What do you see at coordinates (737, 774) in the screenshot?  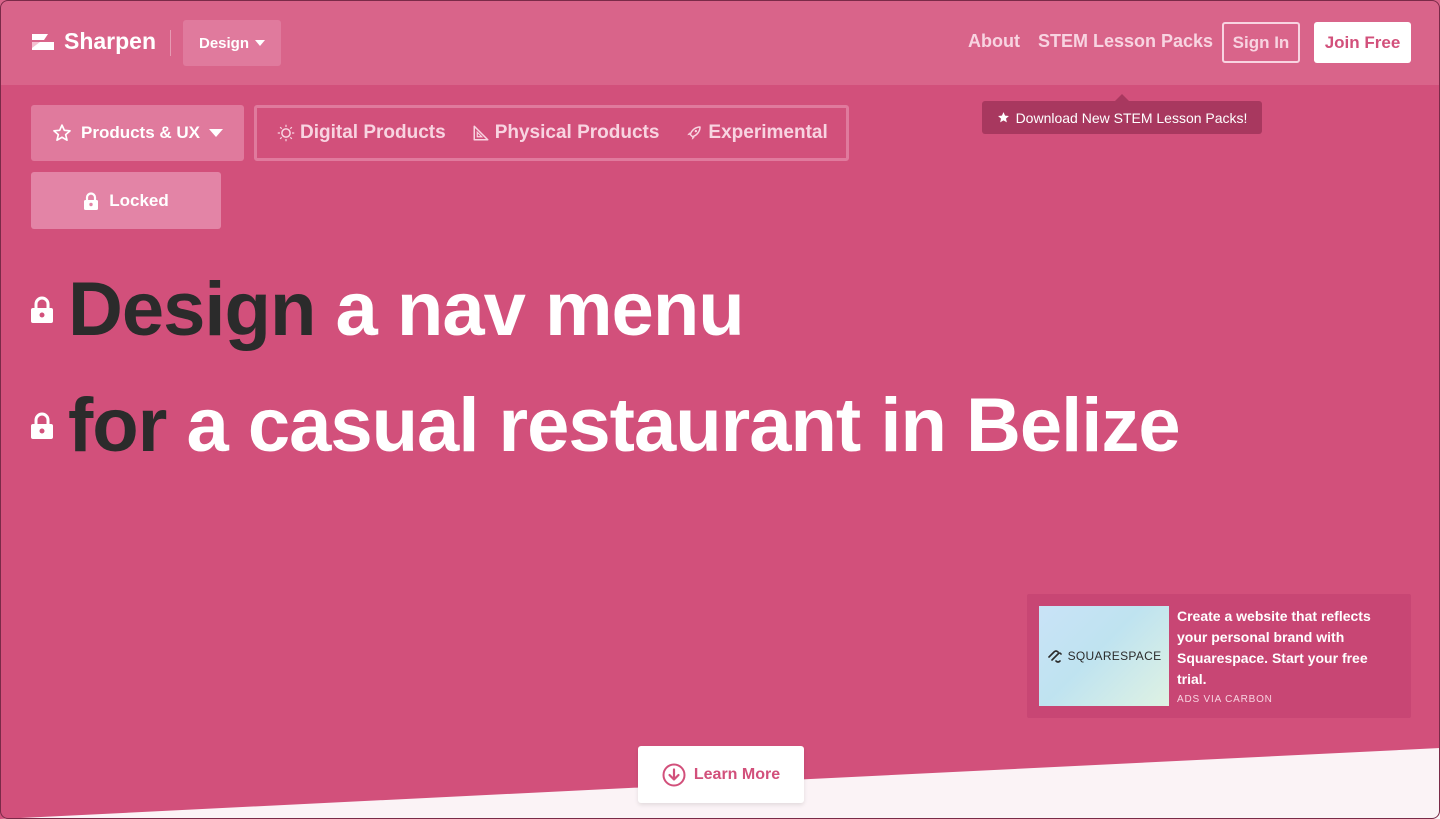 I see `learn-more-label: Learn More` at bounding box center [737, 774].